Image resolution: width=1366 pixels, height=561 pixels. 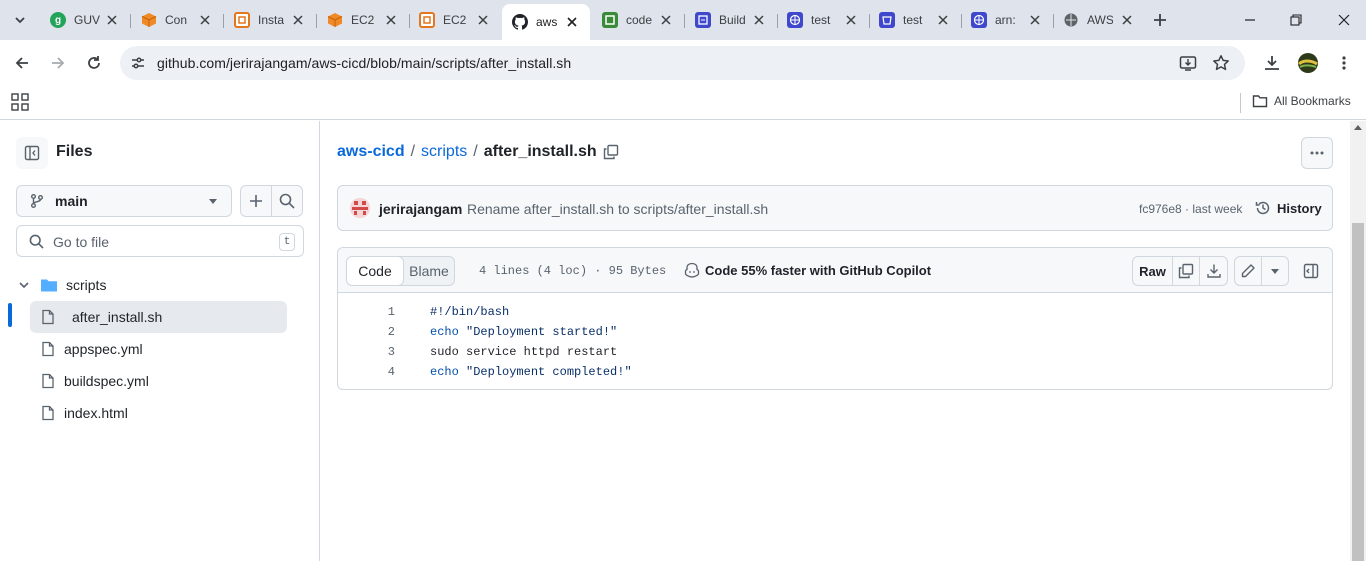 What do you see at coordinates (540, 151) in the screenshot?
I see `breadcrumb-file: after_install.sh` at bounding box center [540, 151].